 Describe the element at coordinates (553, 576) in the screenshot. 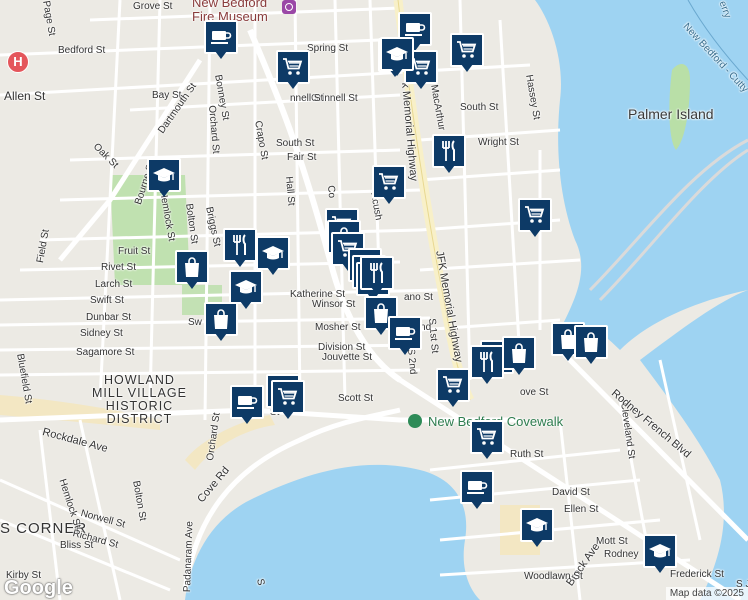

I see `street-label: Woodlawn St` at that location.